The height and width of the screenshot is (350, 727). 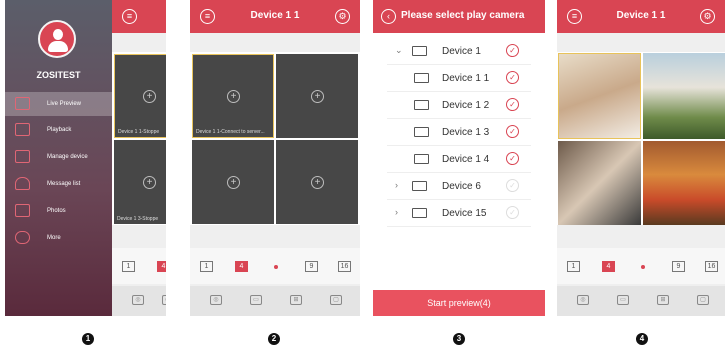 I want to click on camera-feed-market, so click(x=684, y=183).